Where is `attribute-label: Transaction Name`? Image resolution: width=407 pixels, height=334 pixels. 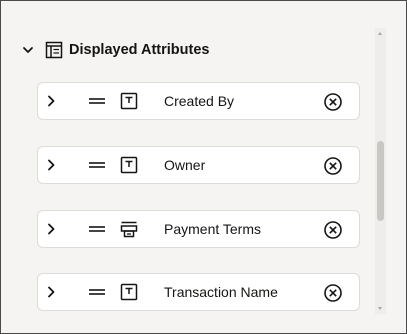 attribute-label: Transaction Name is located at coordinates (221, 292).